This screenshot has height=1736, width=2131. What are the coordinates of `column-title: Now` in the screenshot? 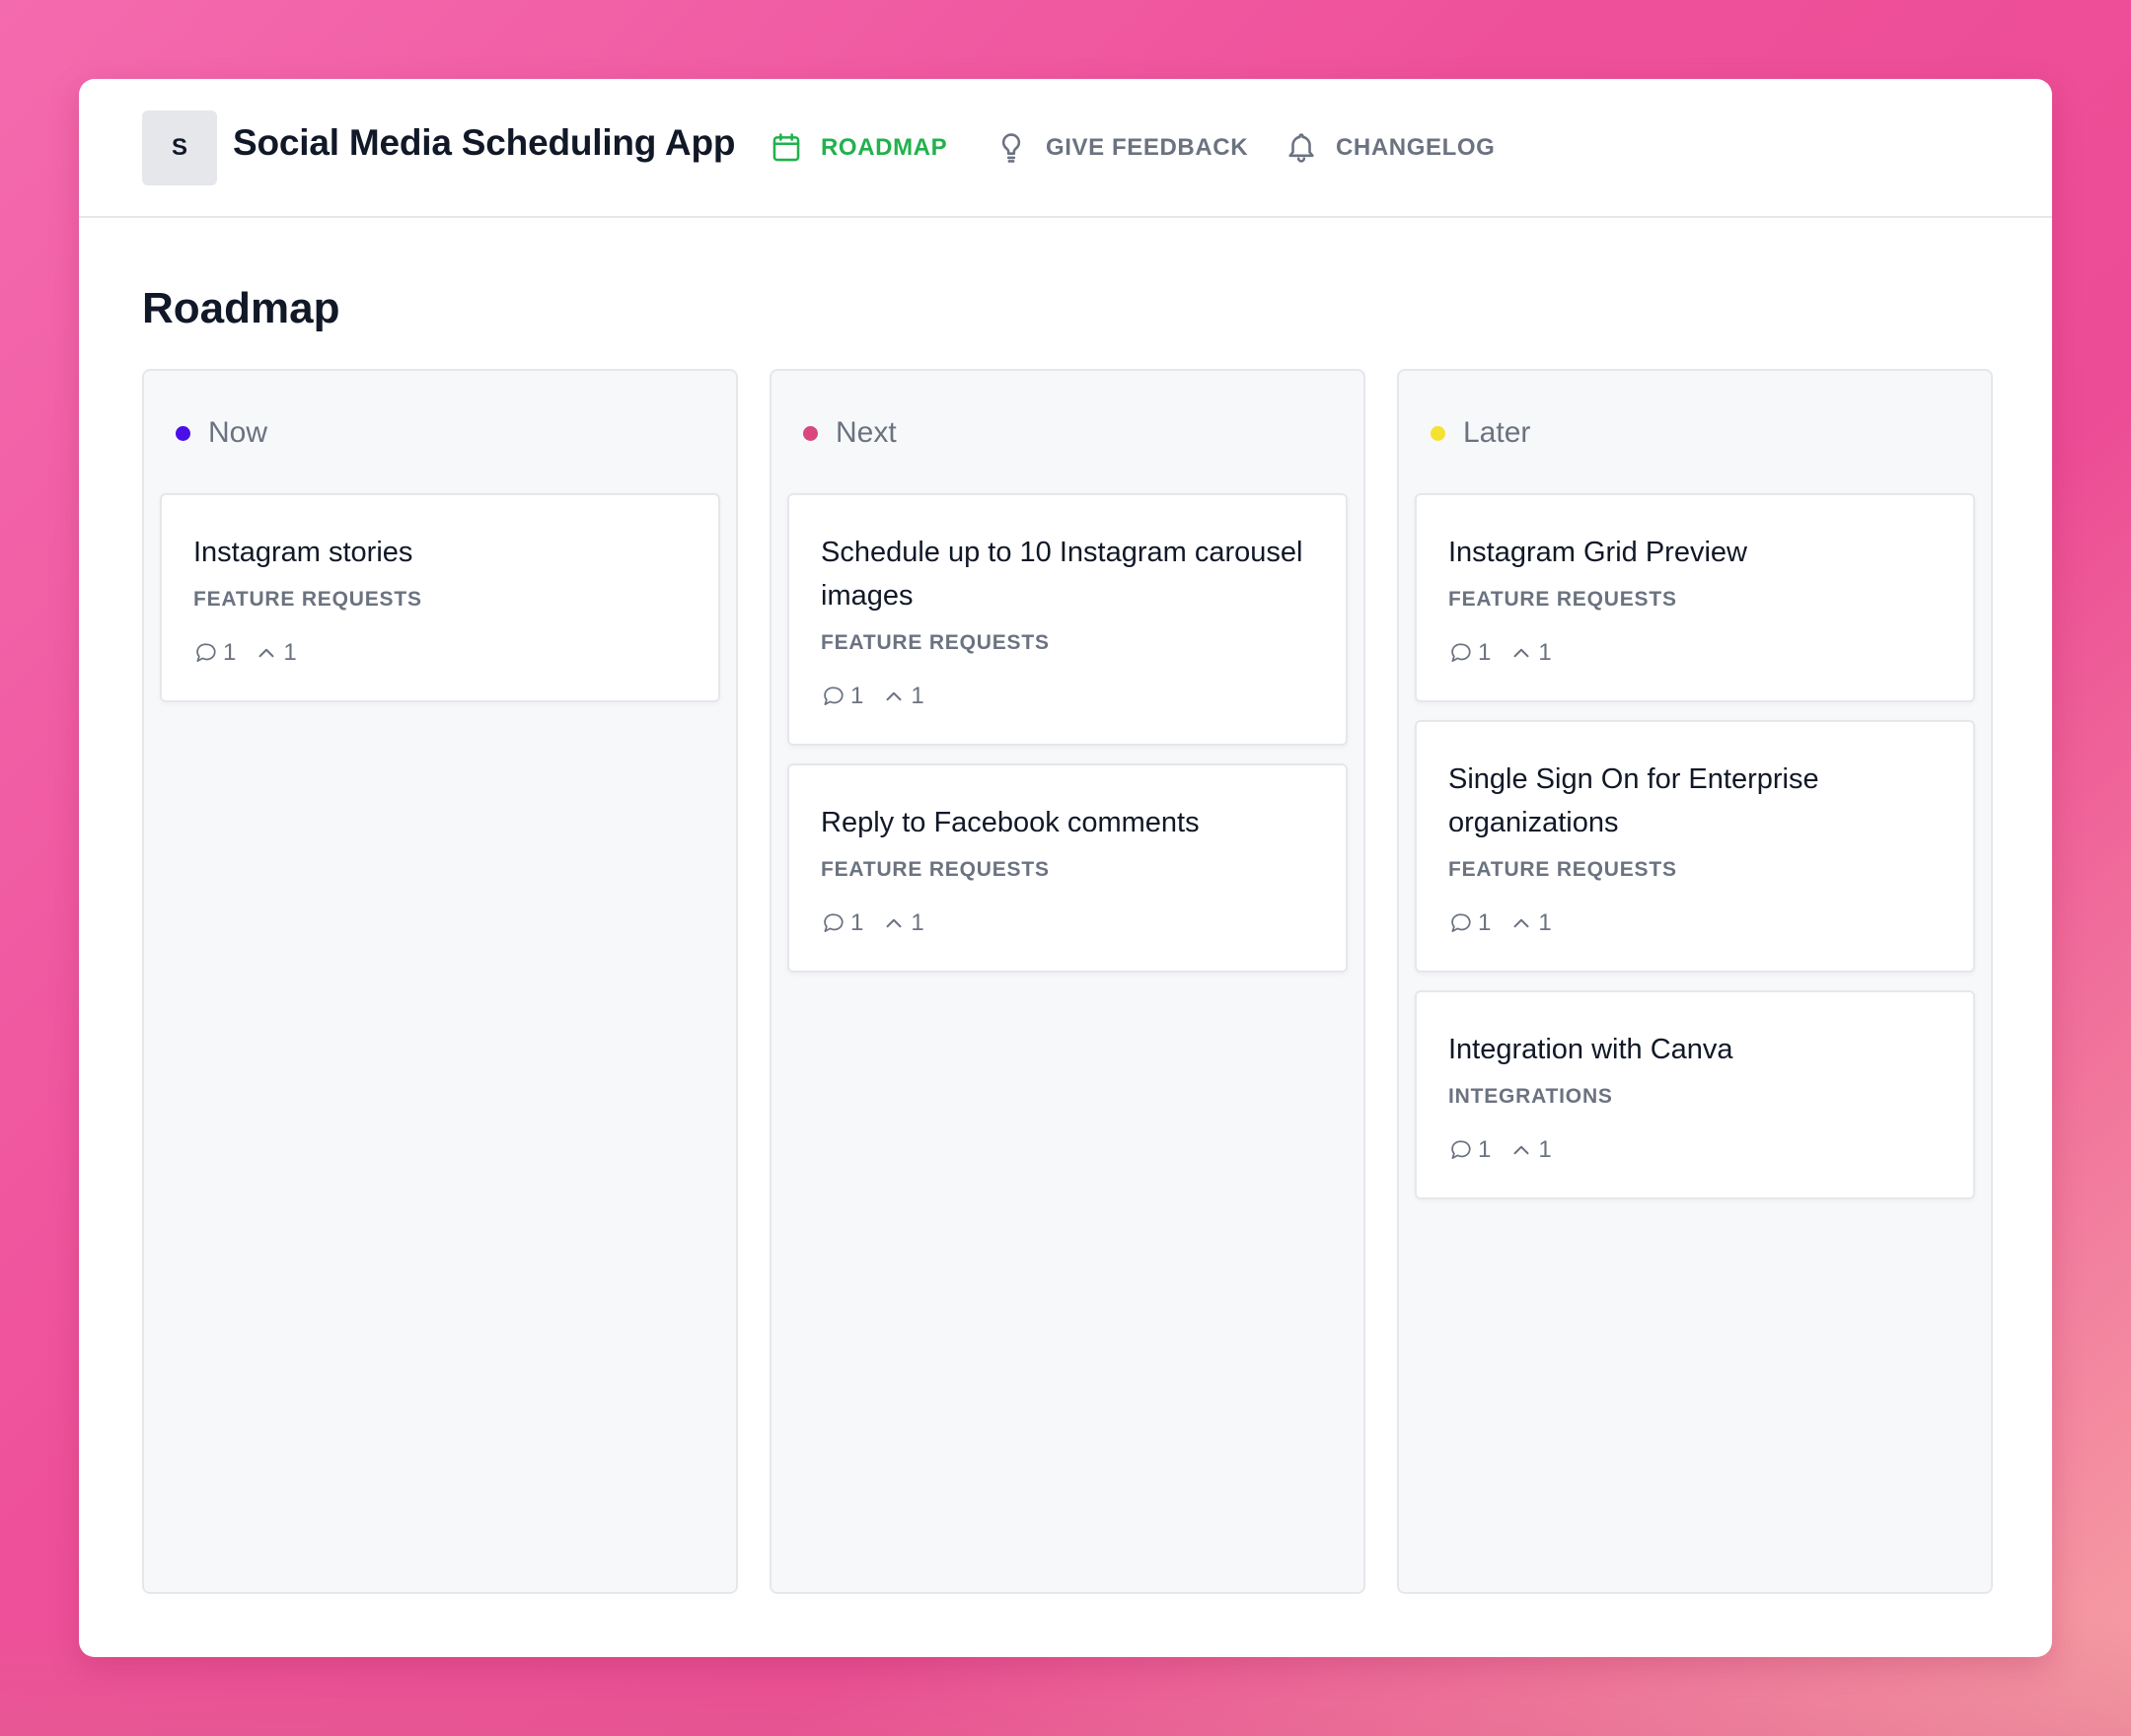 It's located at (238, 433).